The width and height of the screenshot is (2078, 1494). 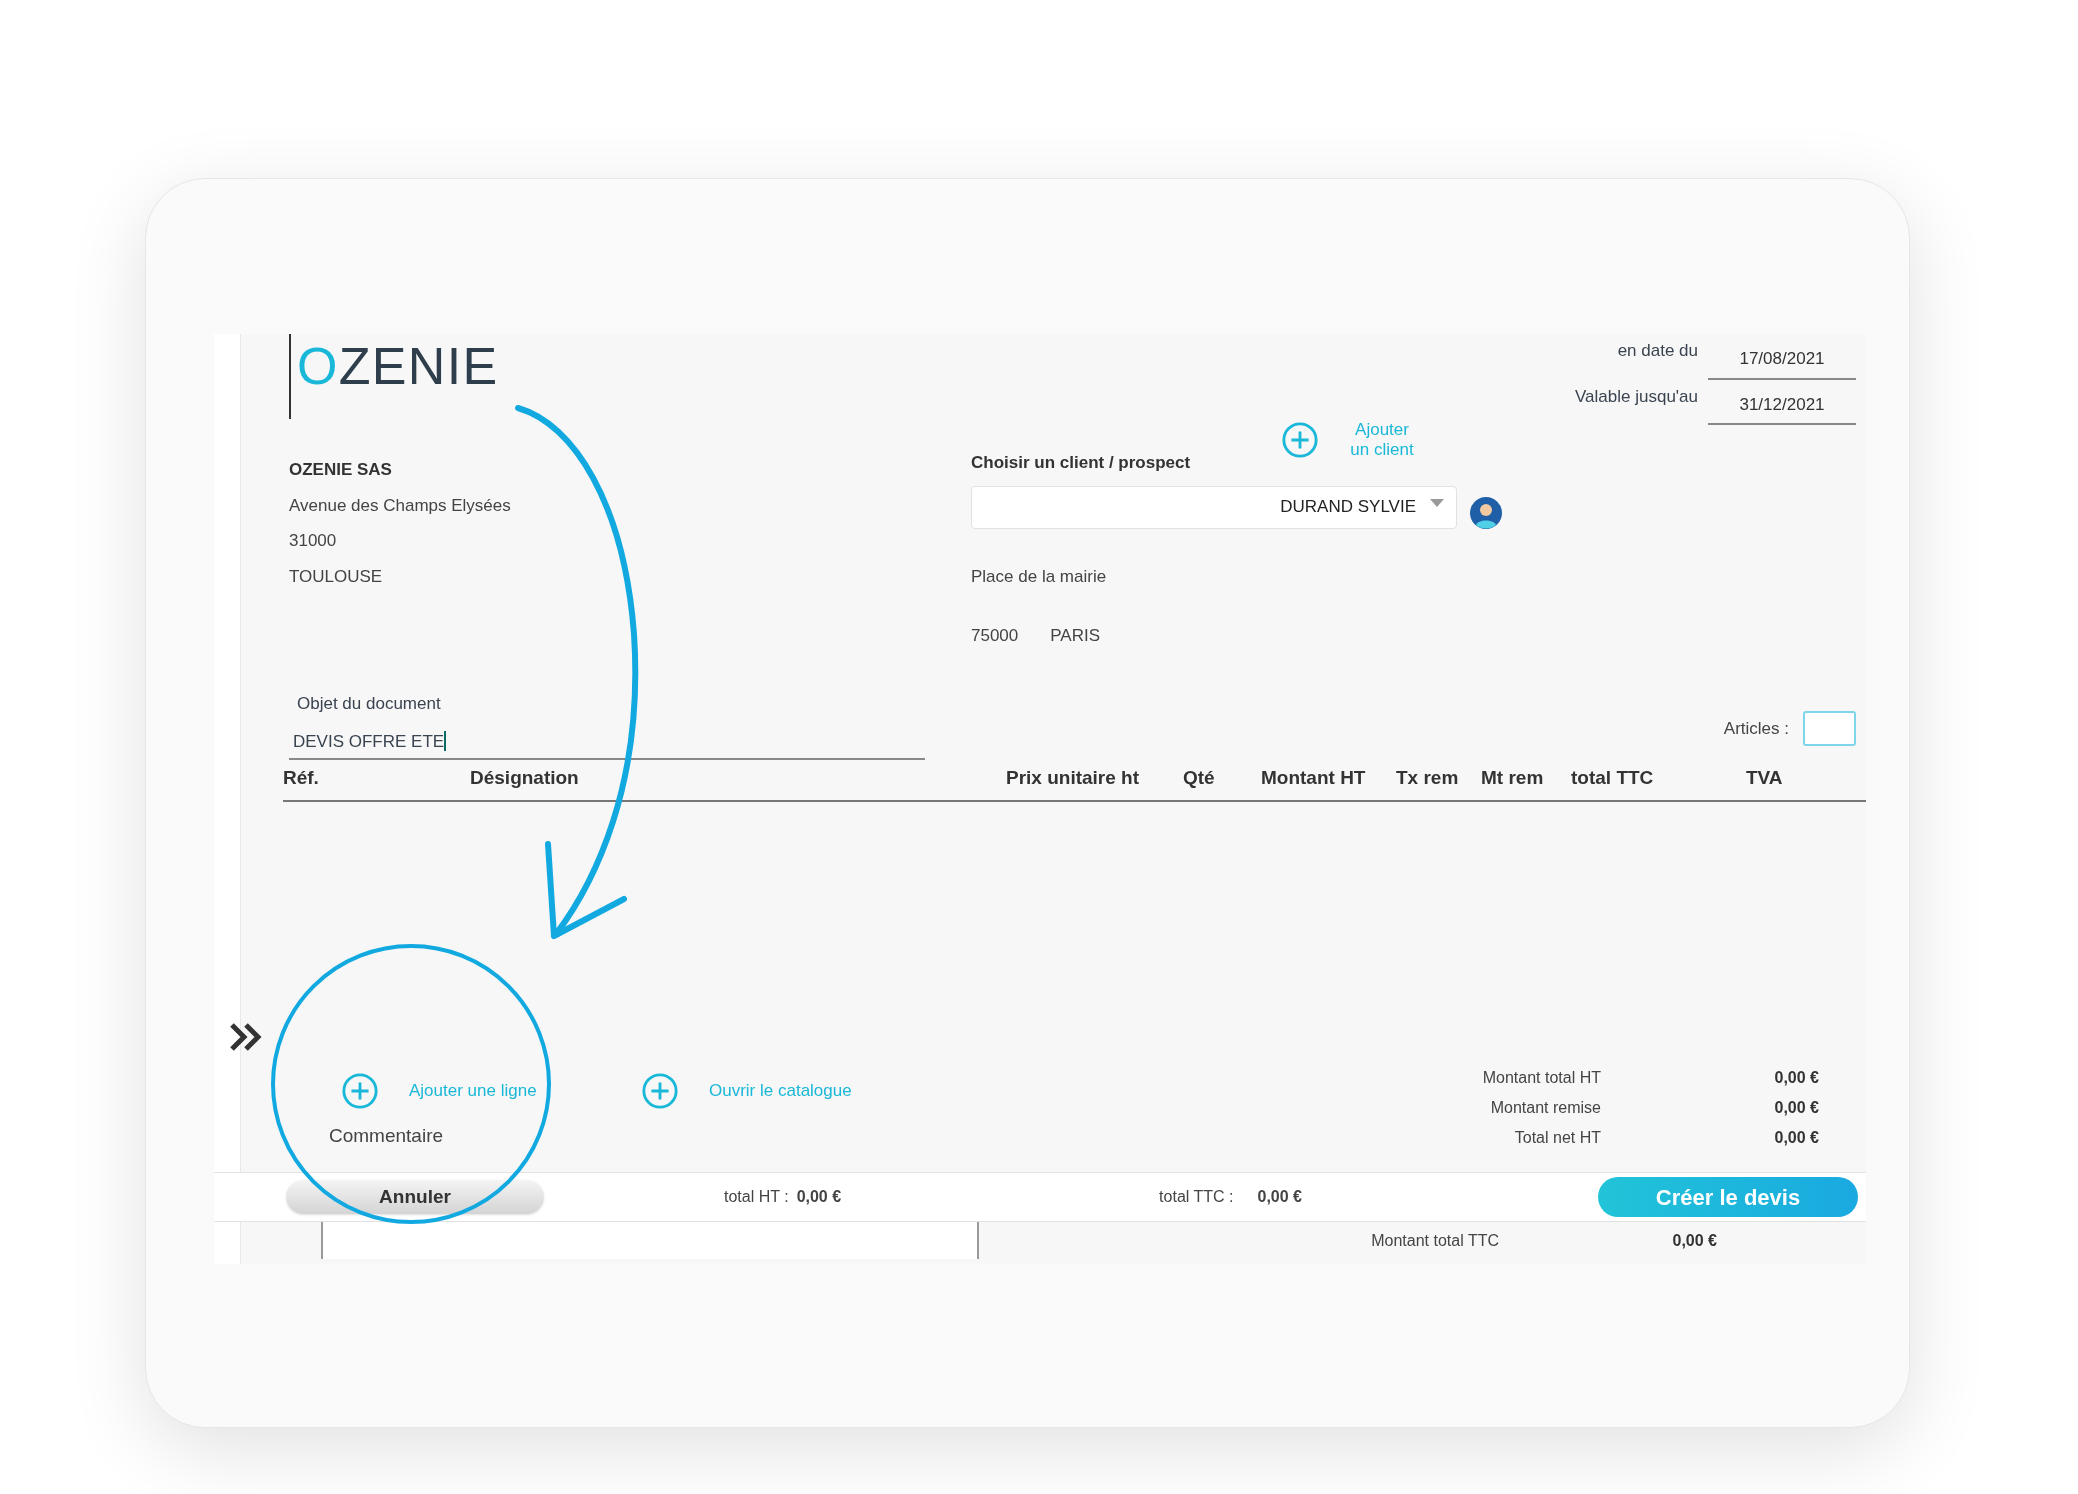 I want to click on articles-count-field, so click(x=1829, y=728).